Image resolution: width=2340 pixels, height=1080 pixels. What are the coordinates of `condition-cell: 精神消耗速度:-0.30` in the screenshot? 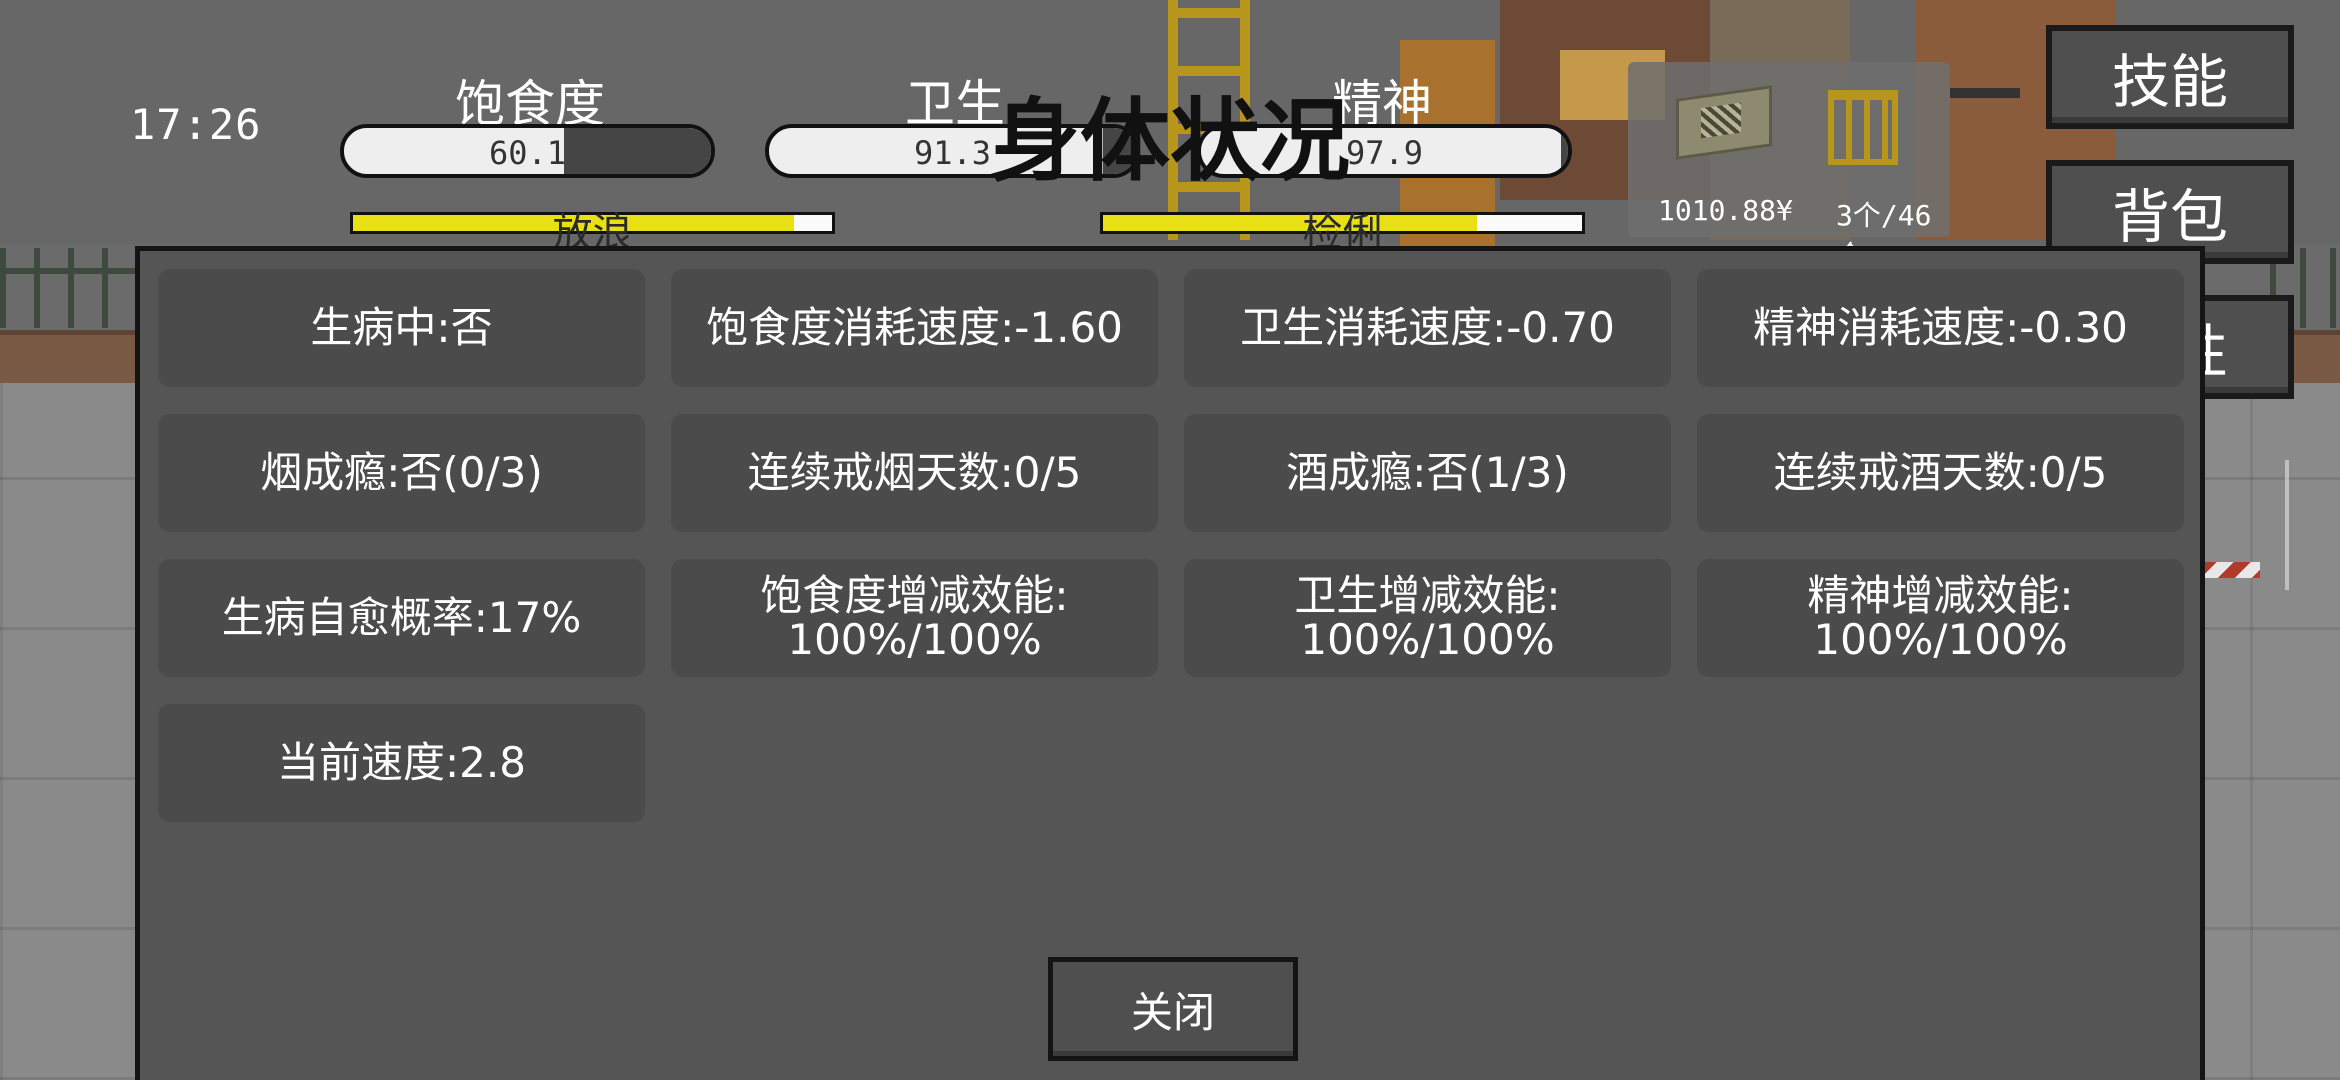 It's located at (1940, 328).